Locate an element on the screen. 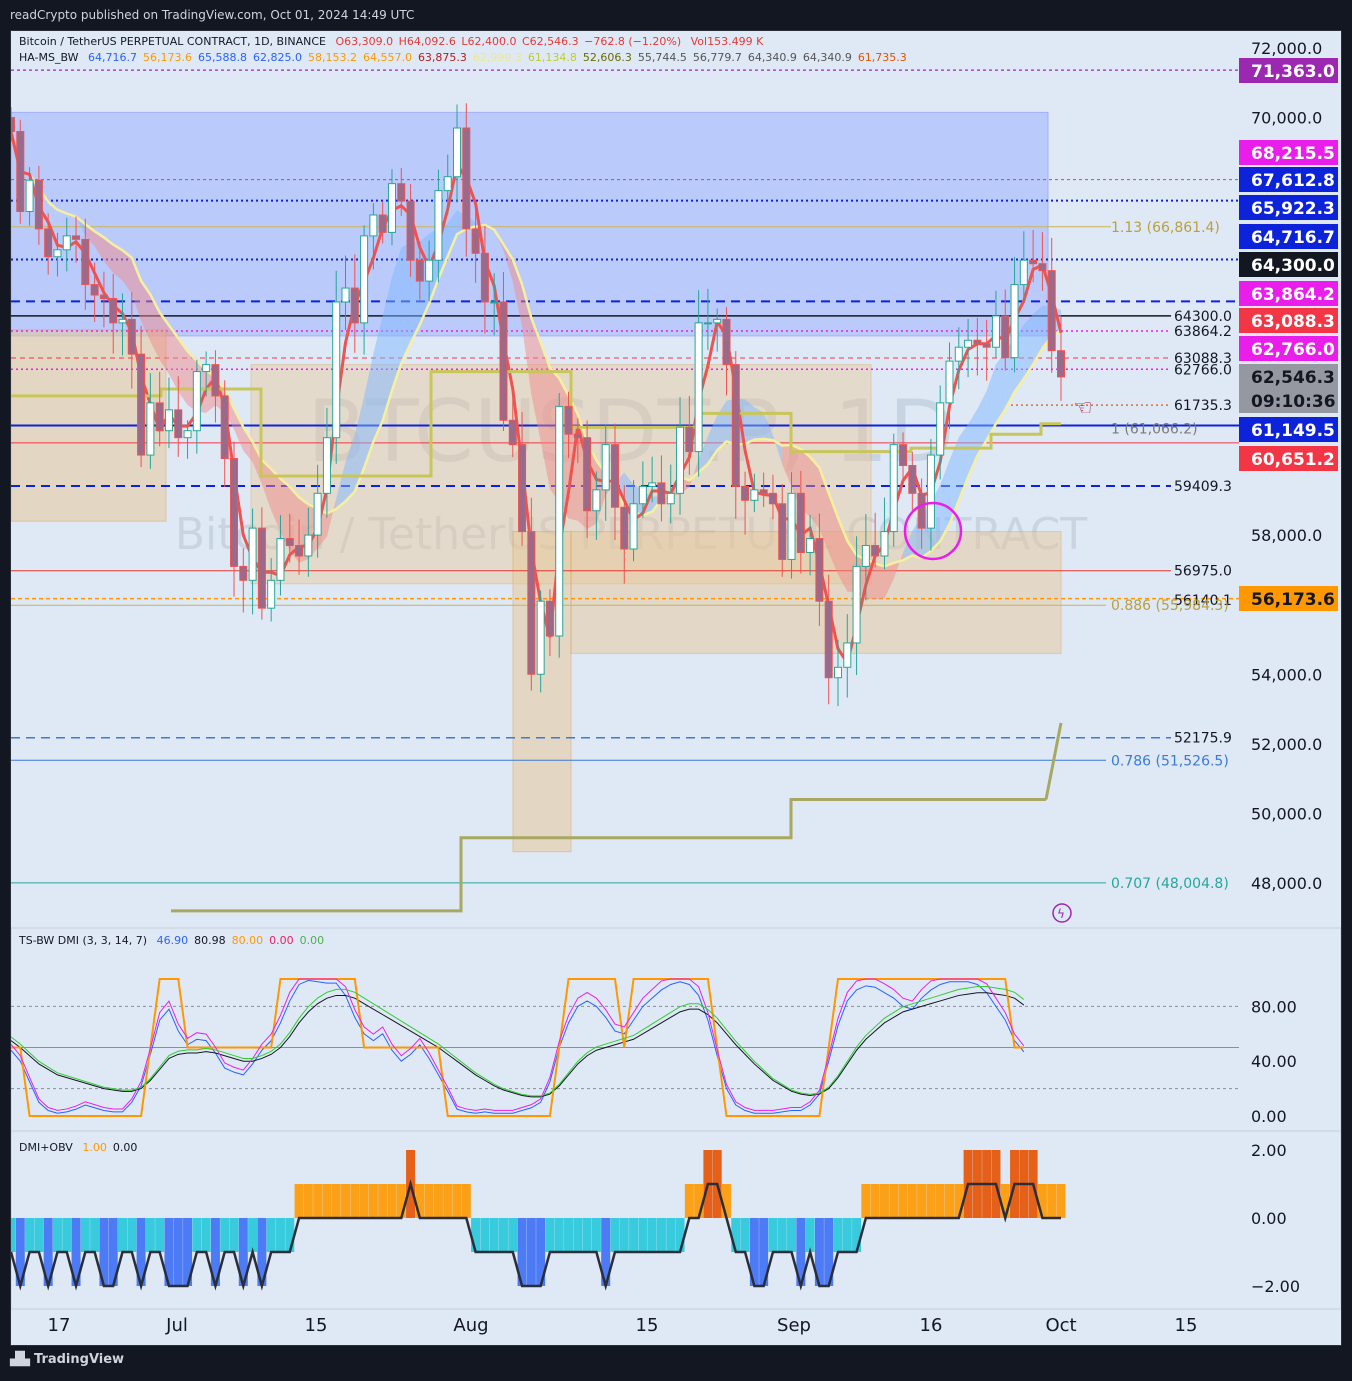 This screenshot has width=1352, height=1381. price-tick-label: 72,000.0 is located at coordinates (1286, 48).